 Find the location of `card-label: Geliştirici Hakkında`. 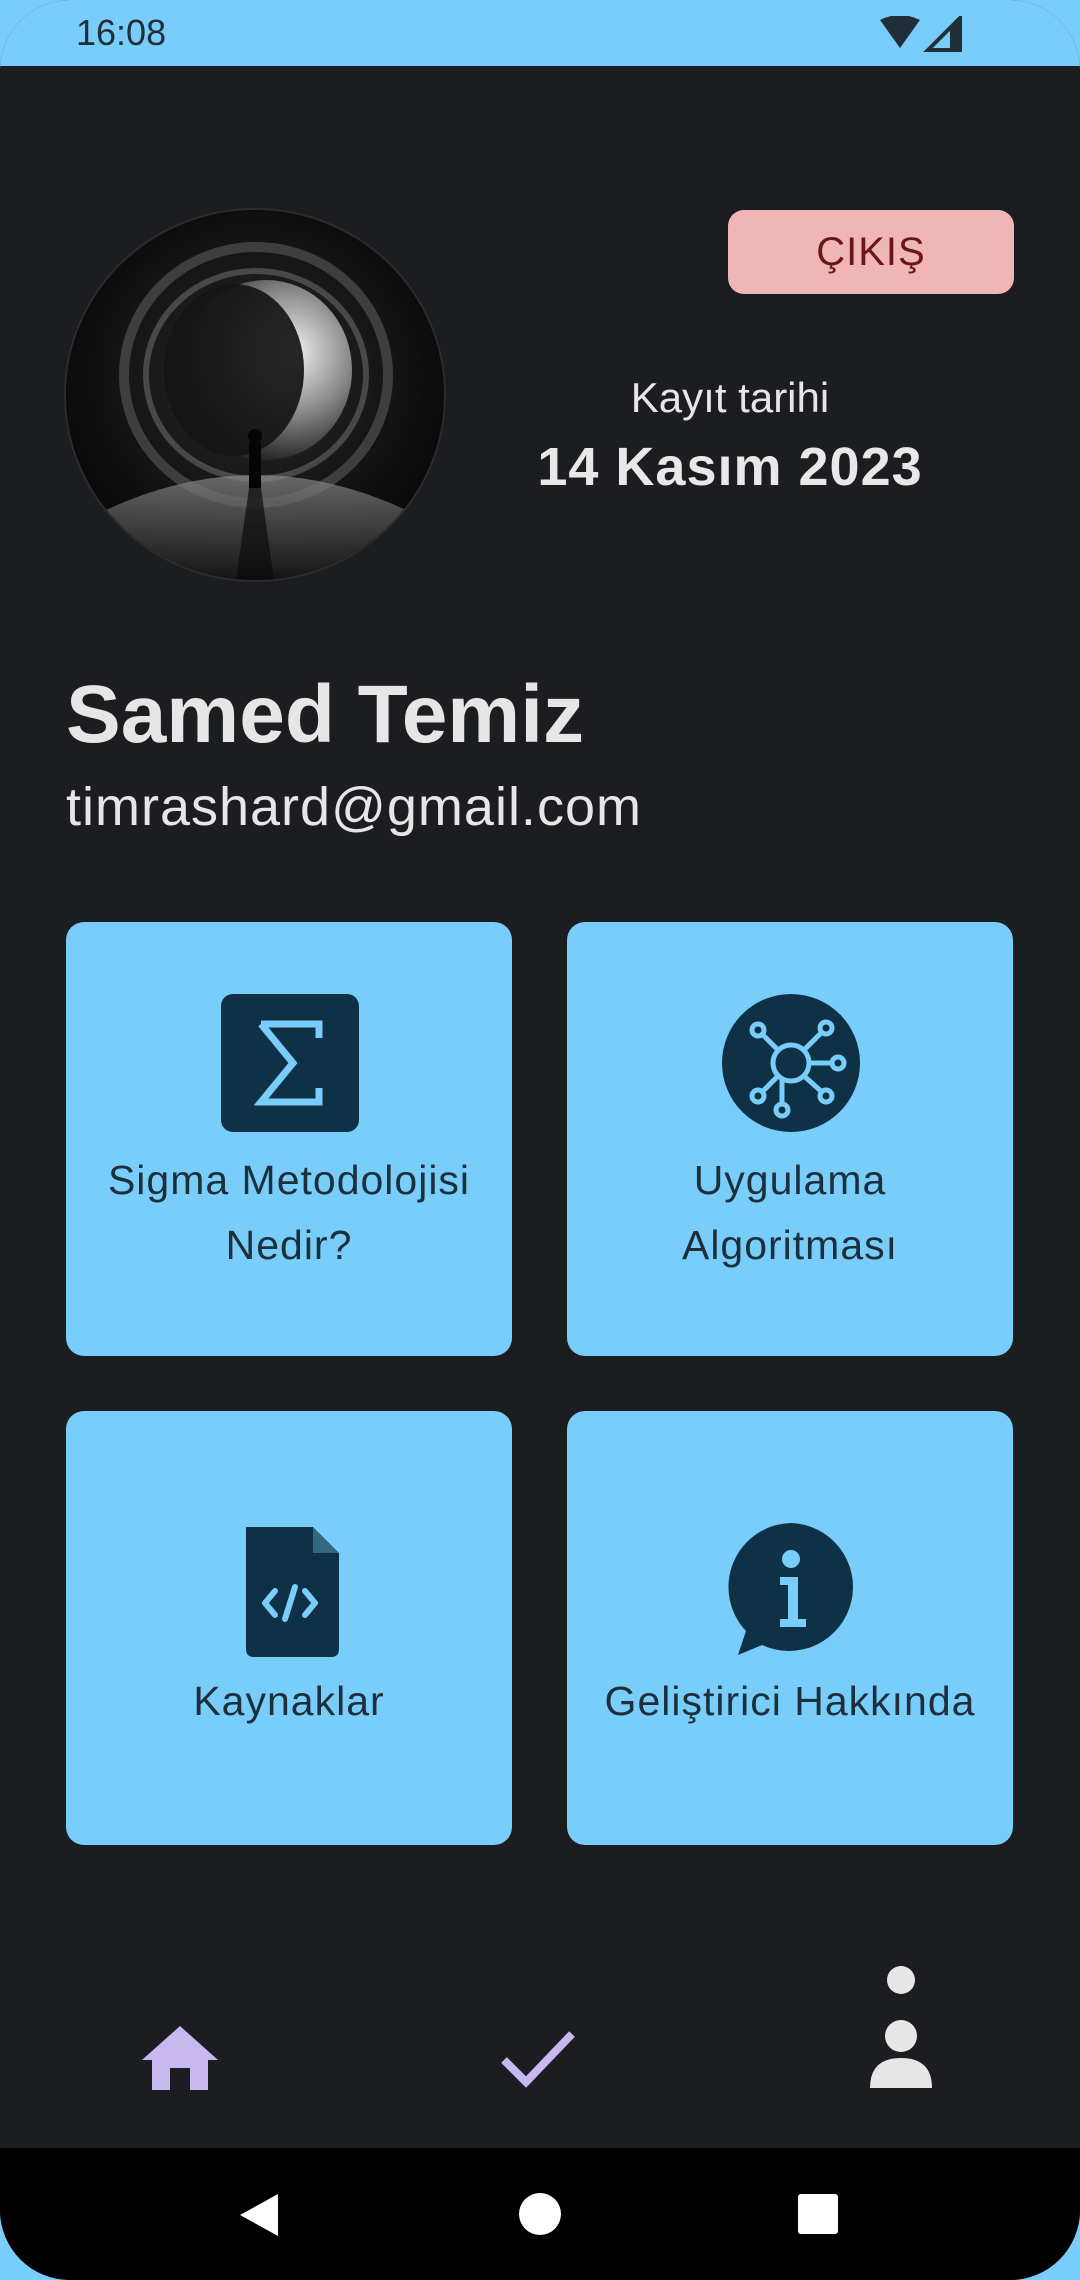

card-label: Geliştirici Hakkında is located at coordinates (790, 1701).